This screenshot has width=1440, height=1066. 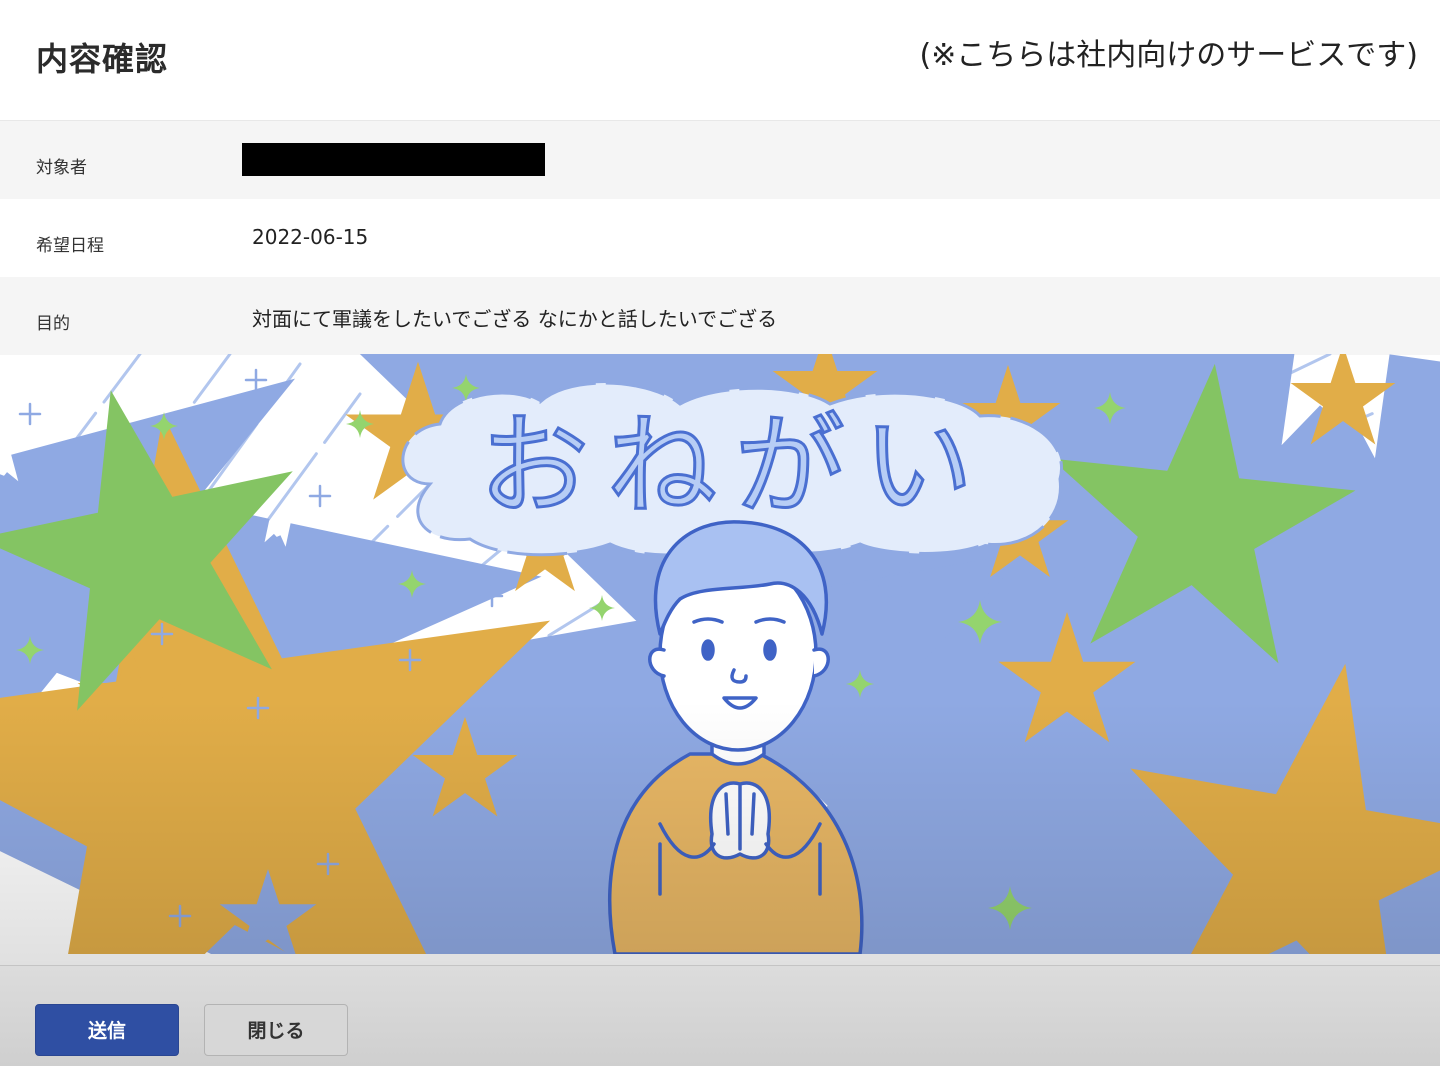 What do you see at coordinates (70, 246) in the screenshot?
I see `date-label: 希望日程` at bounding box center [70, 246].